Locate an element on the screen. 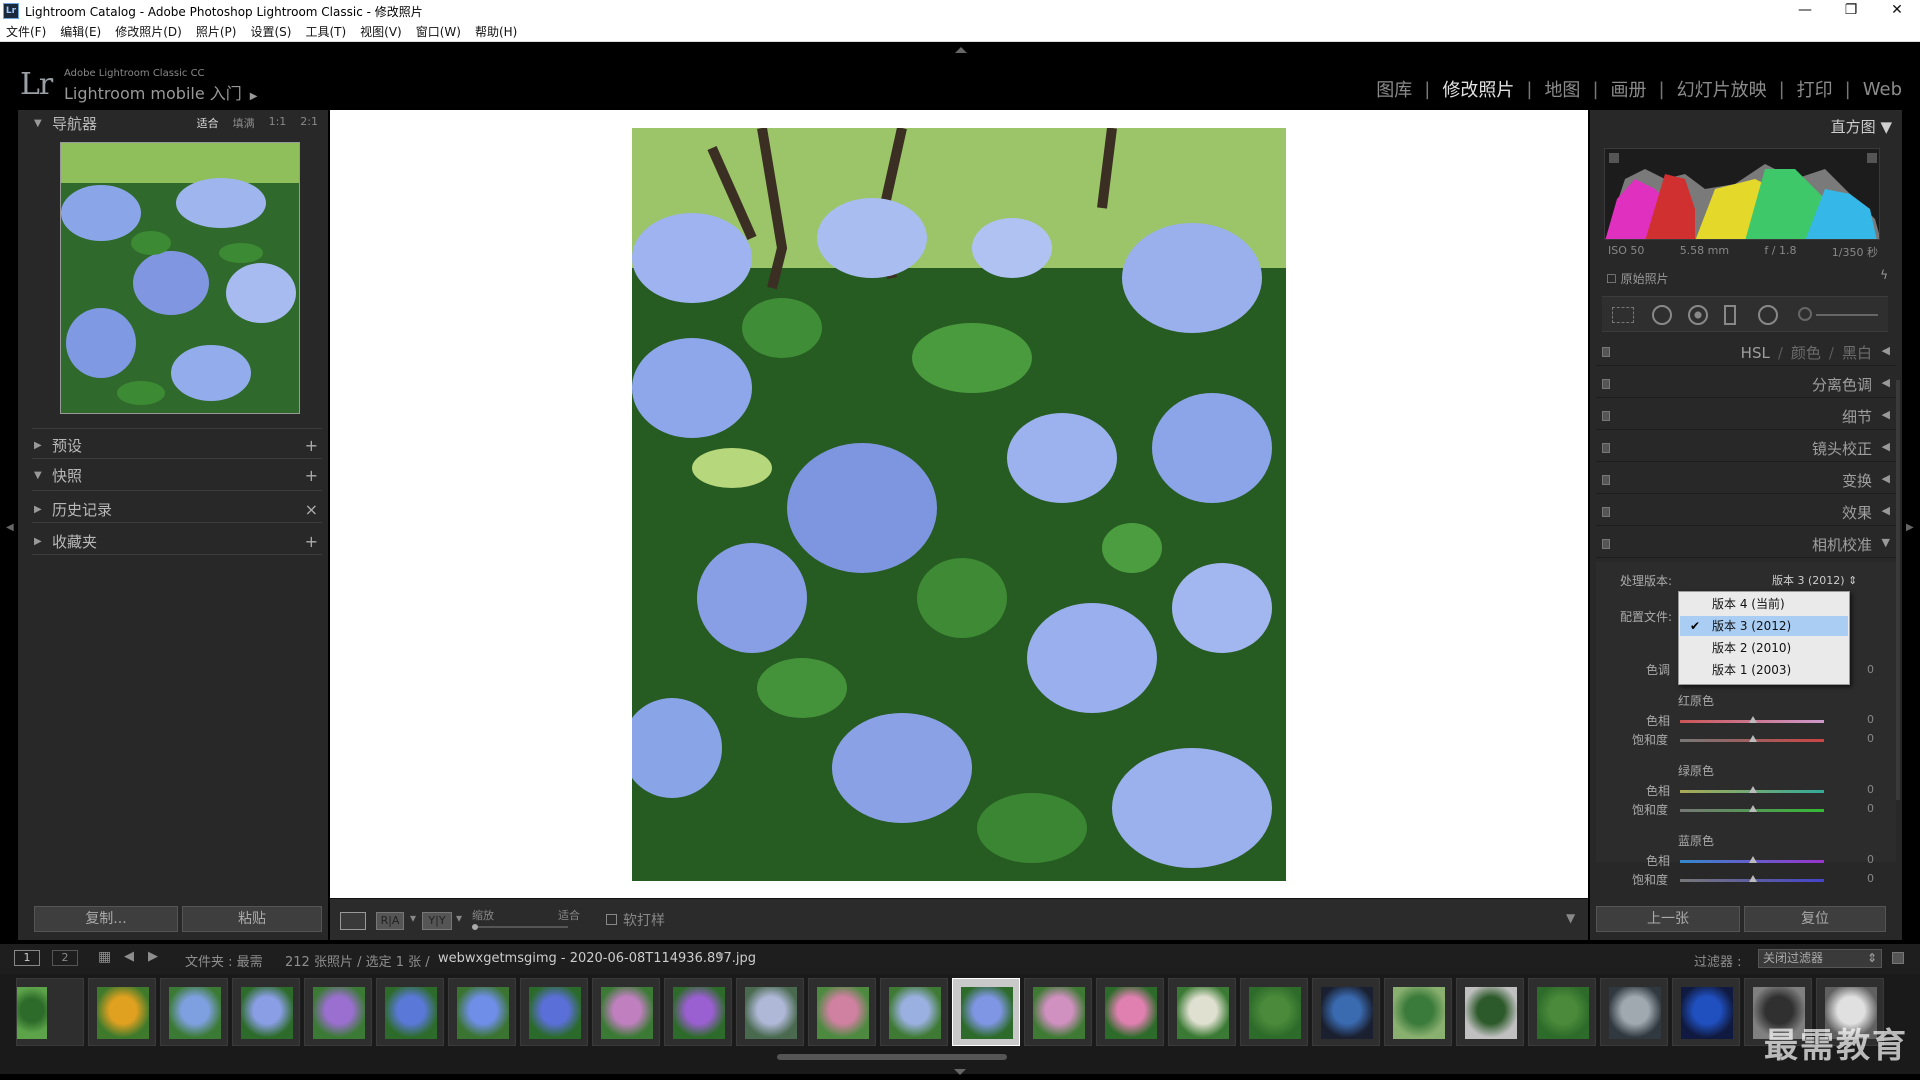 The height and width of the screenshot is (1080, 1920). bw-tab: 黑白 is located at coordinates (1857, 353).